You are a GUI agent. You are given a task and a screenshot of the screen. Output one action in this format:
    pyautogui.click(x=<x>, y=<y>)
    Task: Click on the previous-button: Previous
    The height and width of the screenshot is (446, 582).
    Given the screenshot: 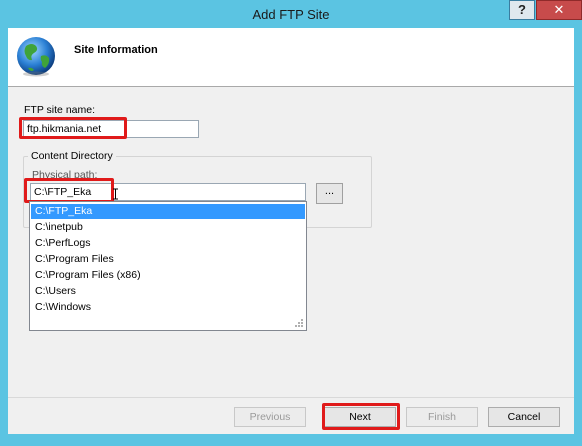 What is the action you would take?
    pyautogui.click(x=270, y=417)
    